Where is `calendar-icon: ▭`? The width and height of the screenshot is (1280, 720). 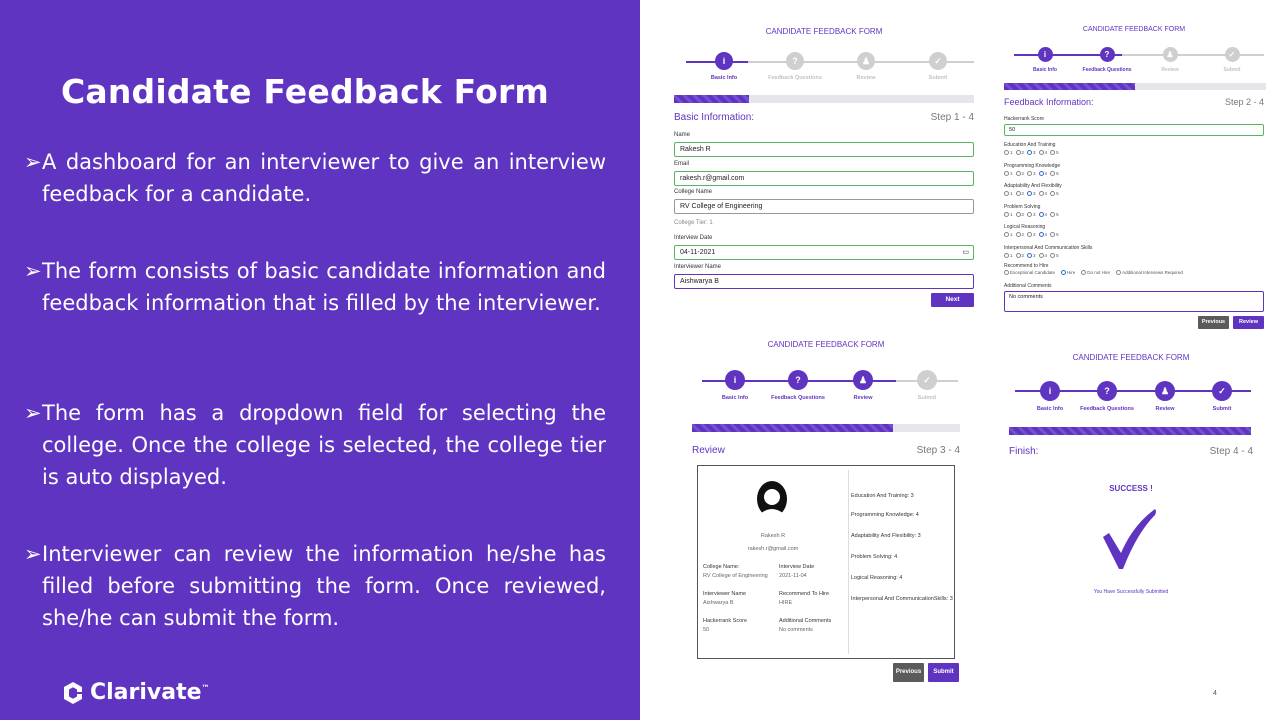
calendar-icon: ▭ is located at coordinates (965, 252).